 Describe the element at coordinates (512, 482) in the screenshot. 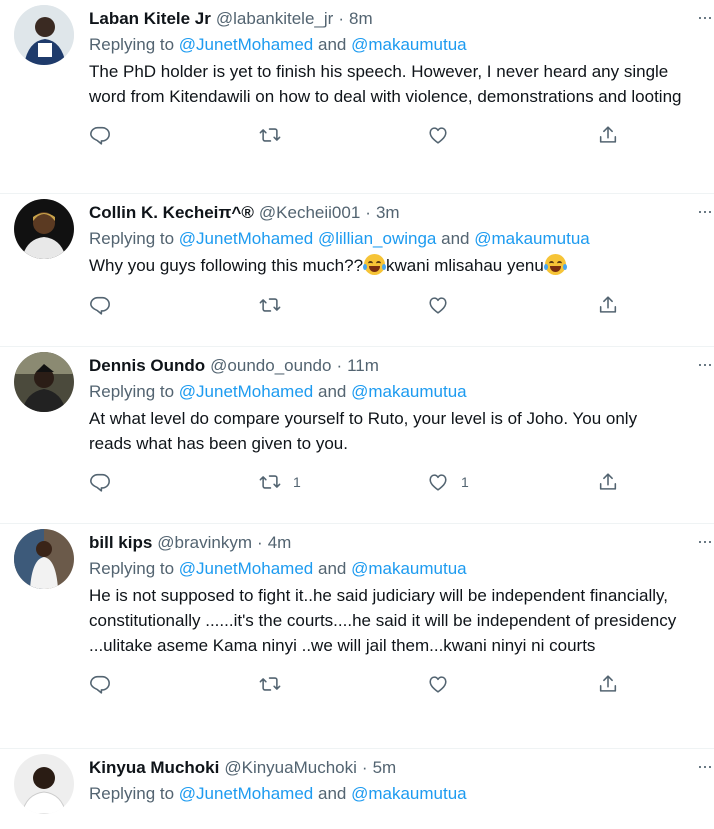

I see `like-button: 1` at that location.